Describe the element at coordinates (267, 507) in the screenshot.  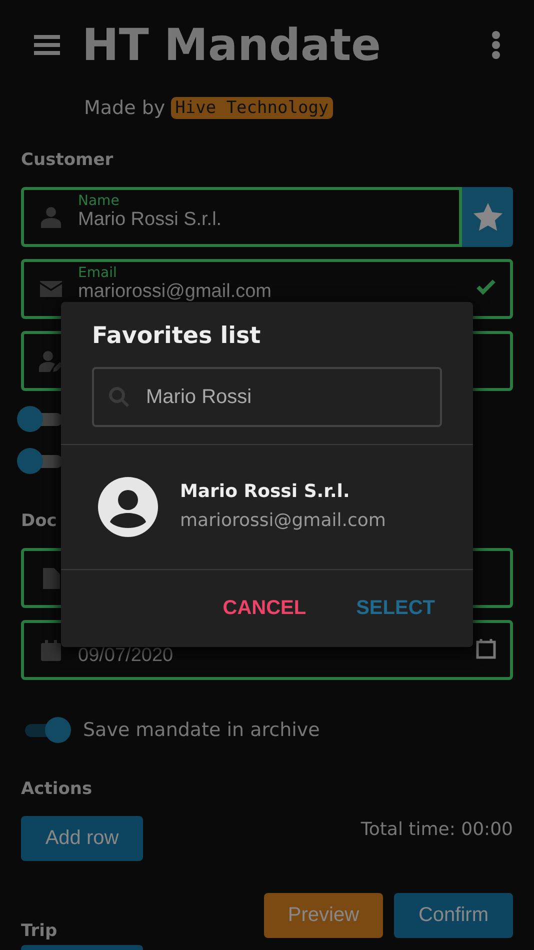
I see `favorite-item: Mario Rossi S.r.l. mariorossi@gmail.com` at that location.